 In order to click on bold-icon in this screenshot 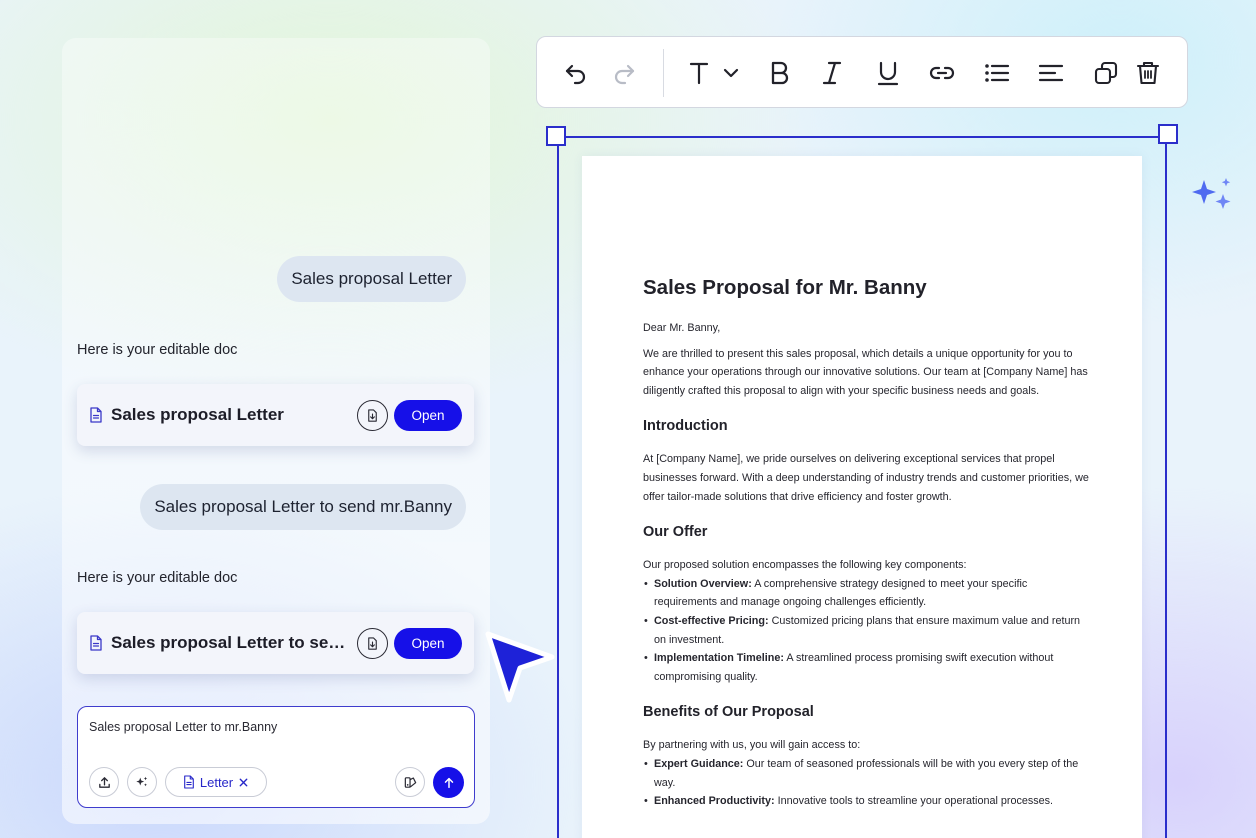, I will do `click(780, 73)`.